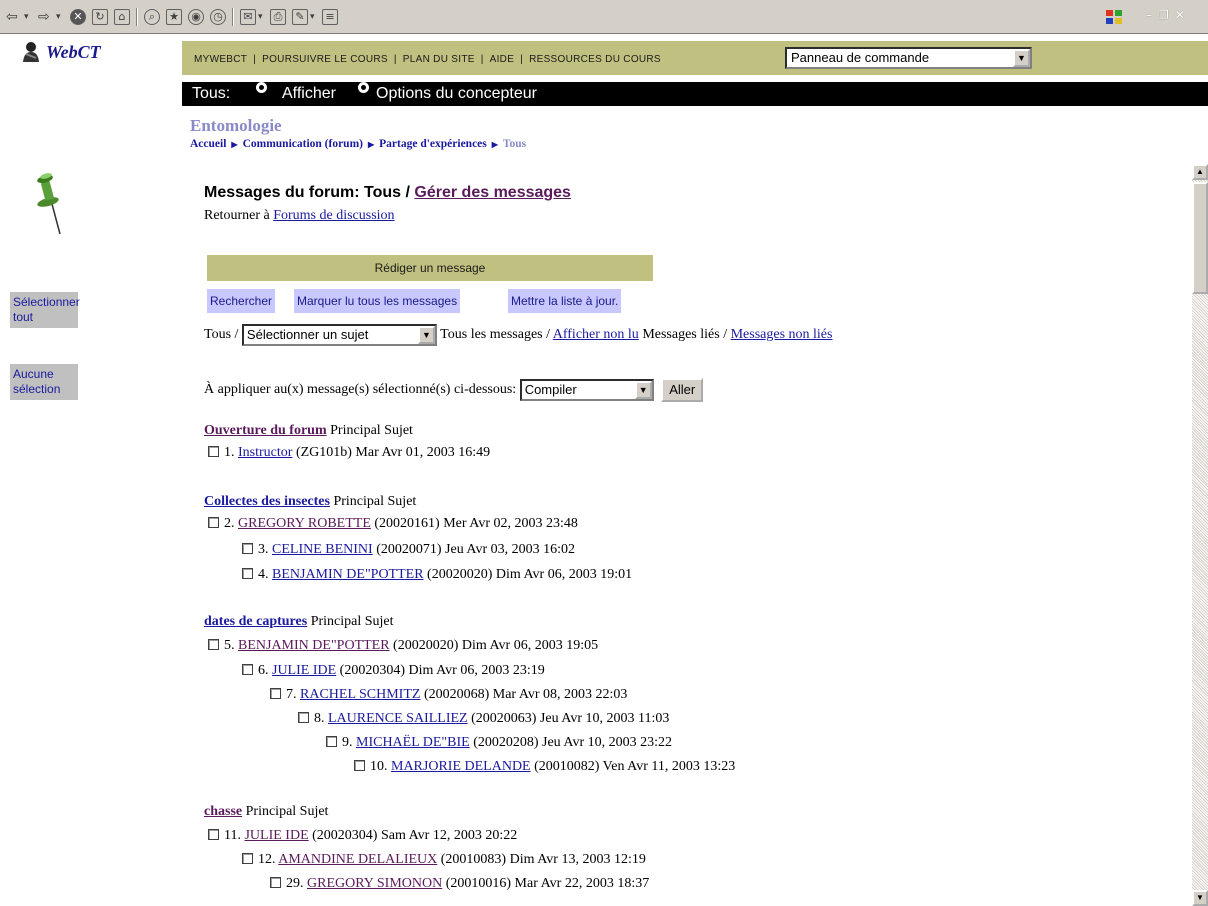 The width and height of the screenshot is (1208, 906). Describe the element at coordinates (267, 501) in the screenshot. I see `topic-link: Collectes des insectes` at that location.